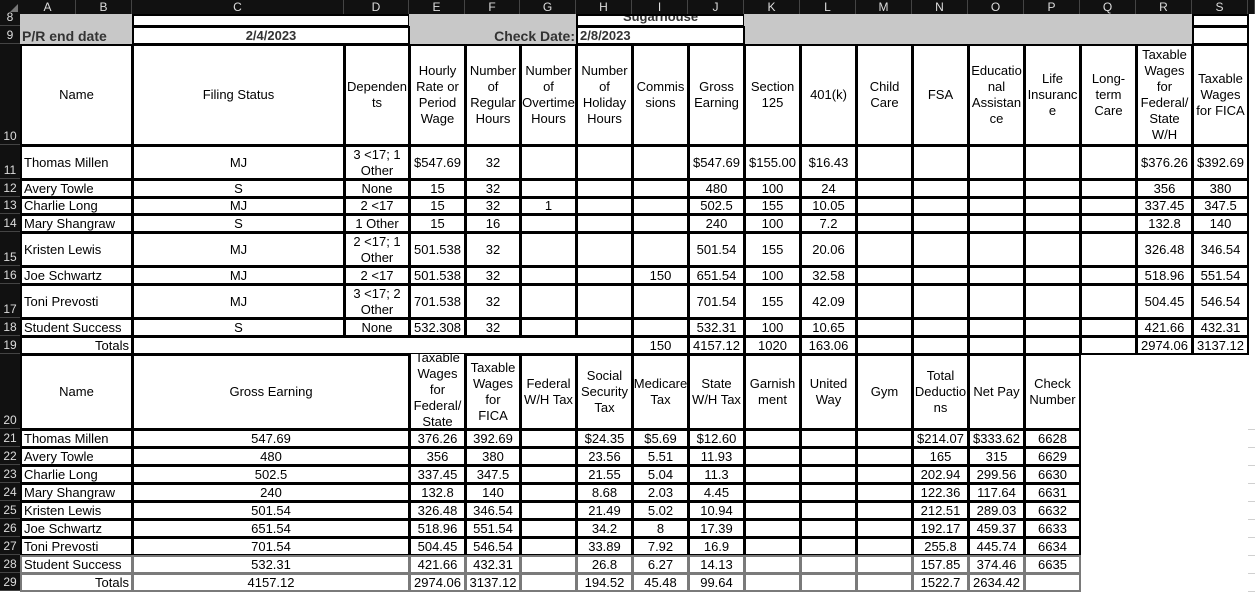  I want to click on table2-cell-check: 6630, so click(1052, 474).